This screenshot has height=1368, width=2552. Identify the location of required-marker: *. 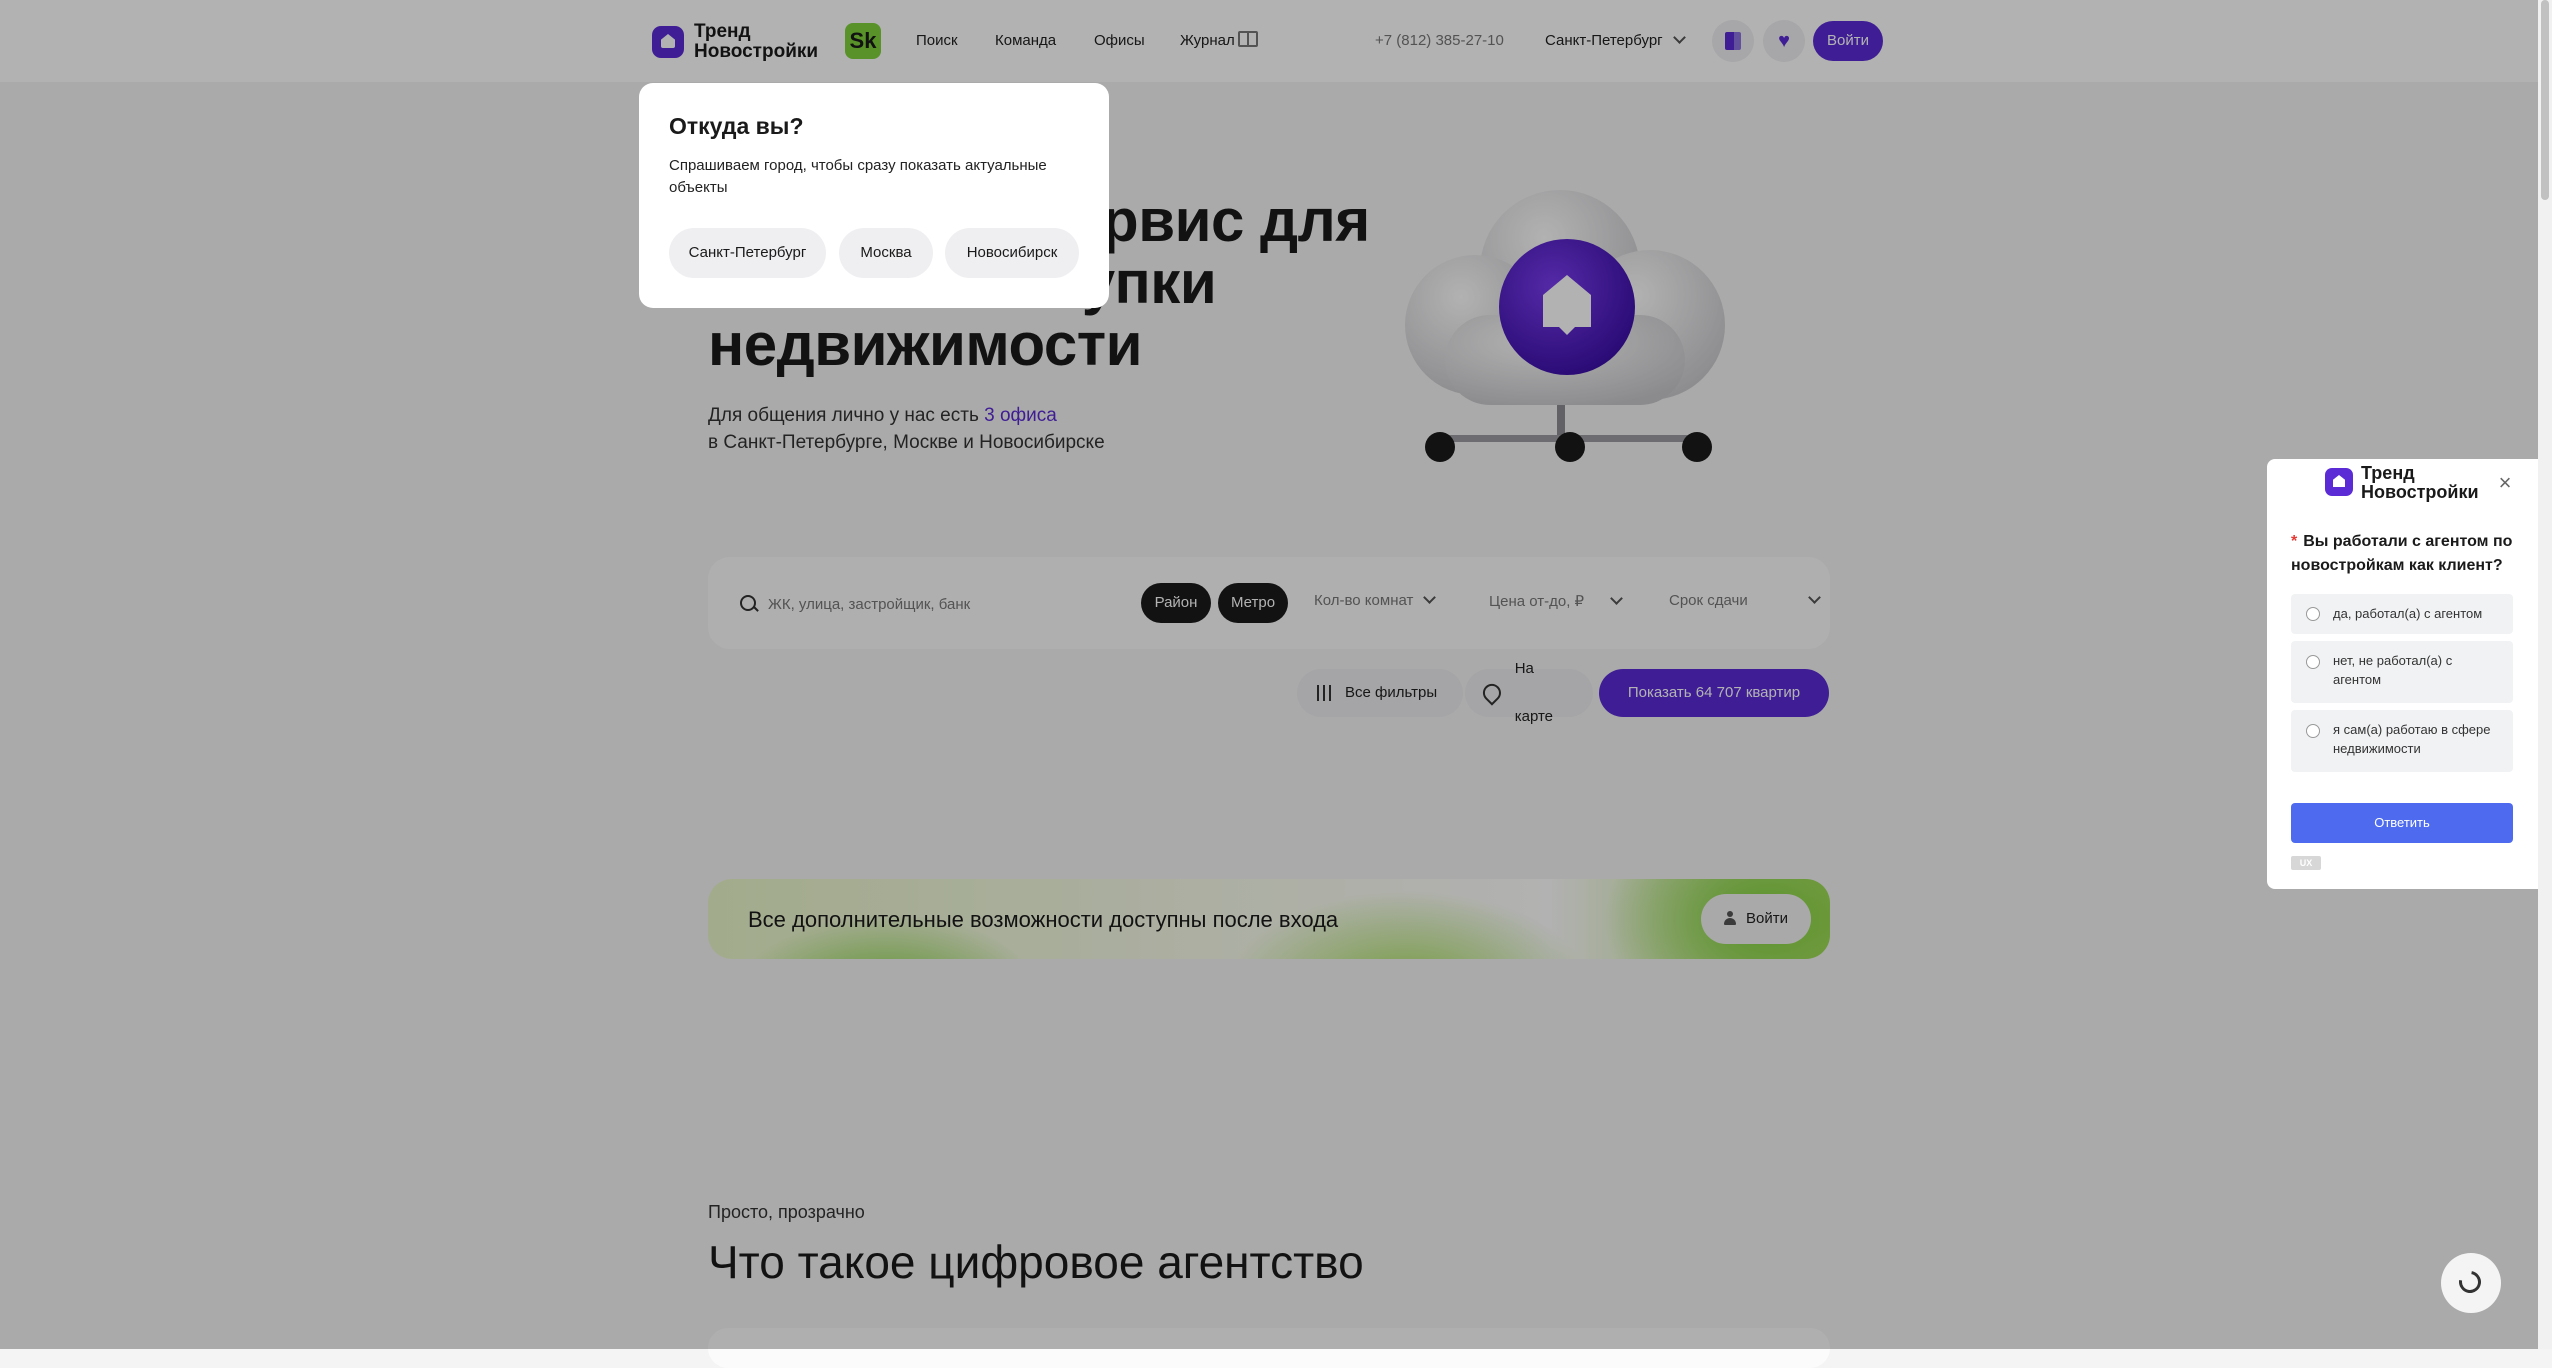
(2294, 541).